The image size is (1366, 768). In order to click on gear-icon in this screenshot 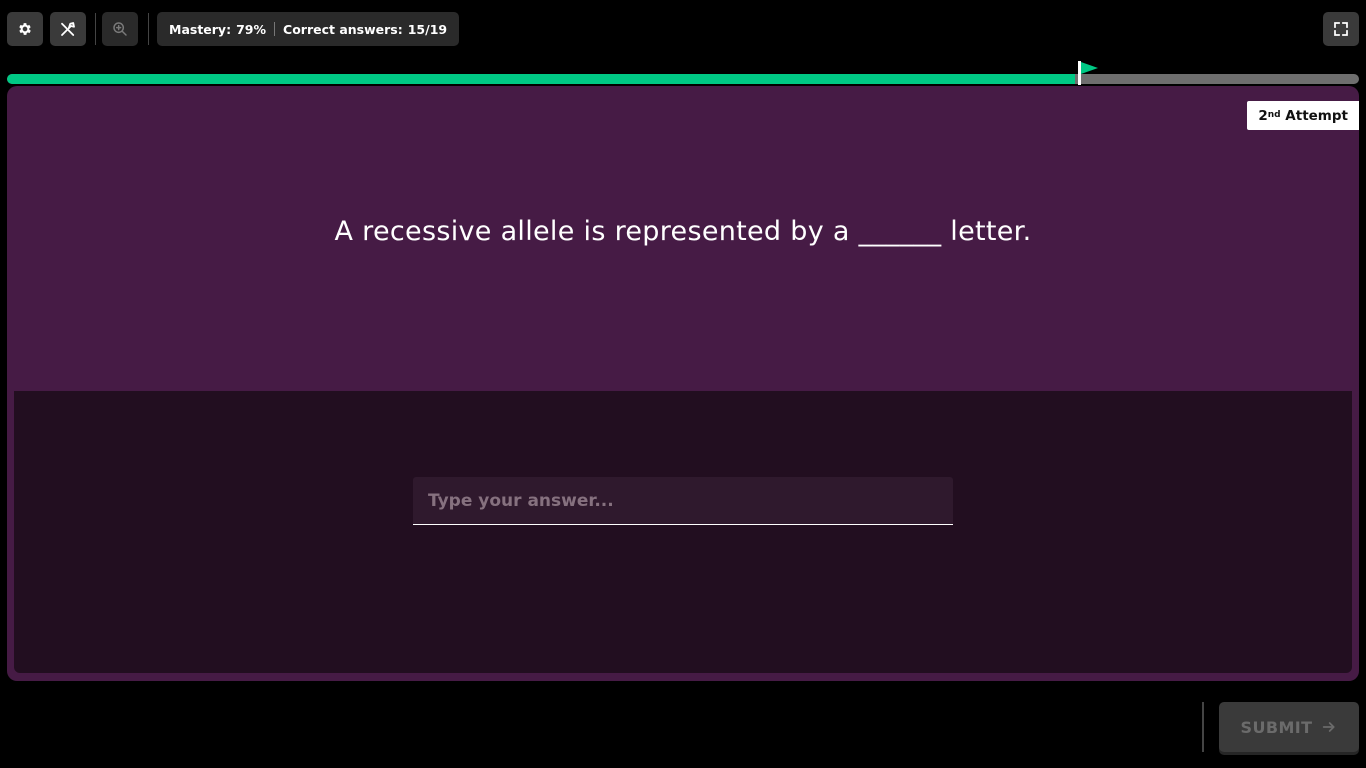, I will do `click(25, 29)`.